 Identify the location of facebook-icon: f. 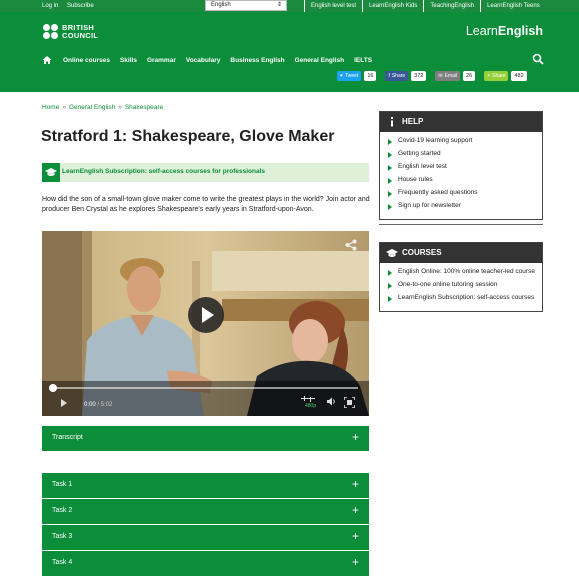
(389, 76).